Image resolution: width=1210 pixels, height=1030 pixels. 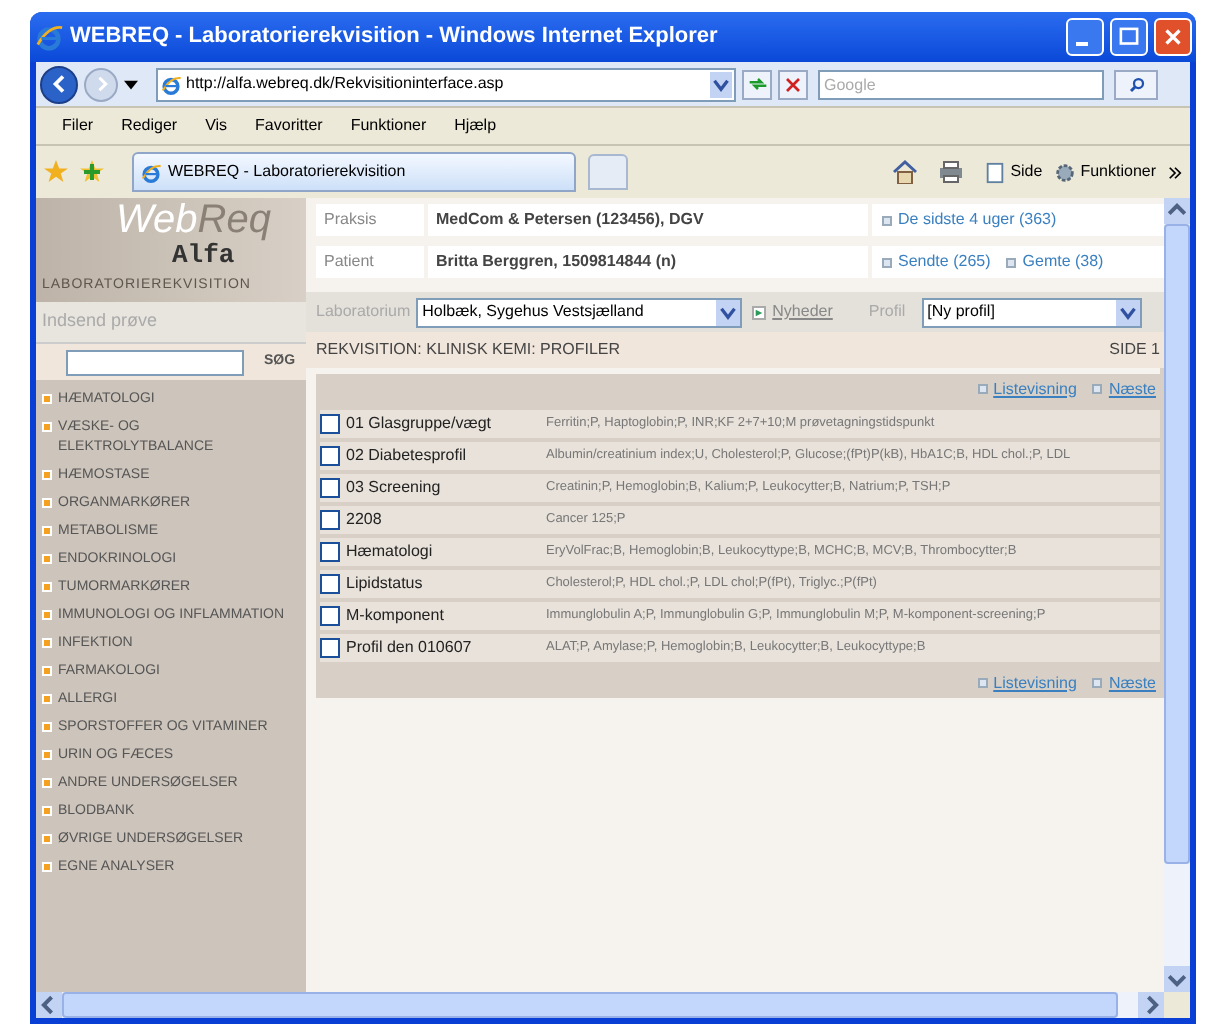 I want to click on search-field: Google, so click(x=961, y=84).